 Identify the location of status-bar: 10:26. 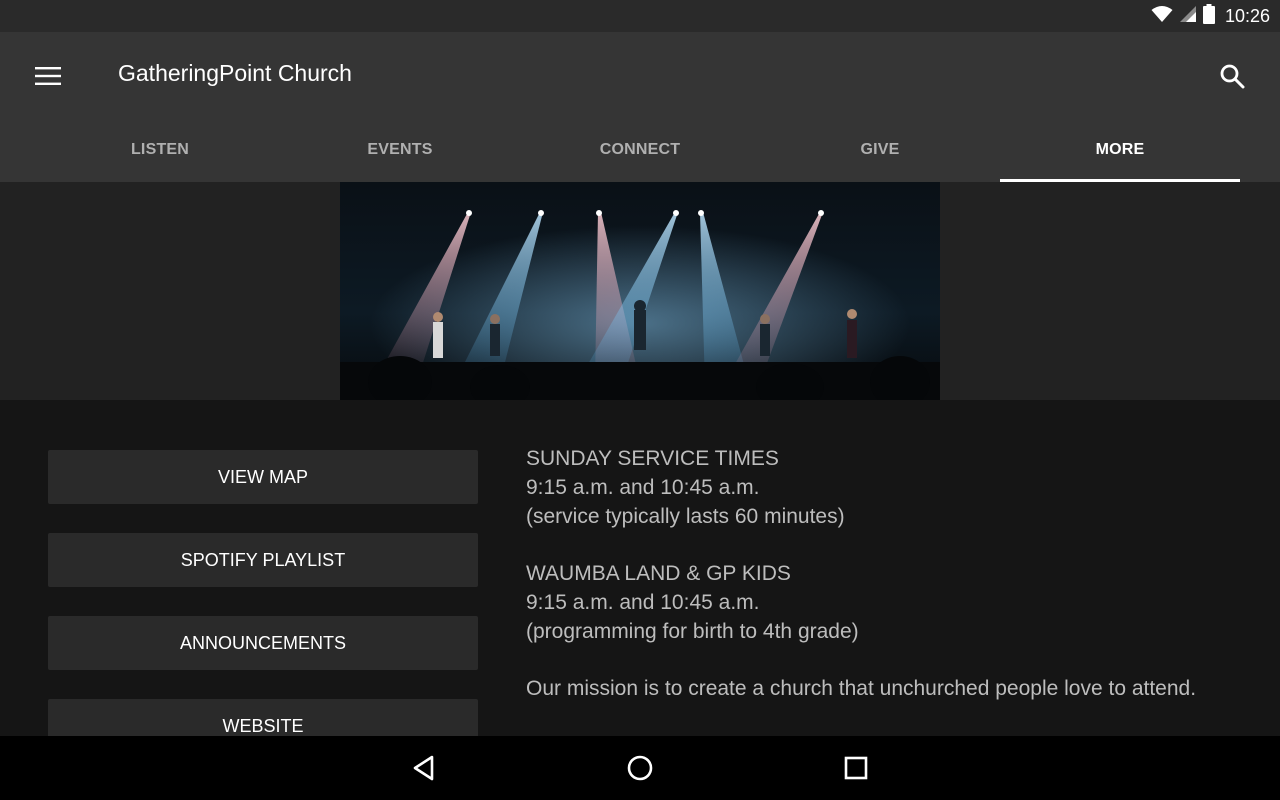
(640, 16).